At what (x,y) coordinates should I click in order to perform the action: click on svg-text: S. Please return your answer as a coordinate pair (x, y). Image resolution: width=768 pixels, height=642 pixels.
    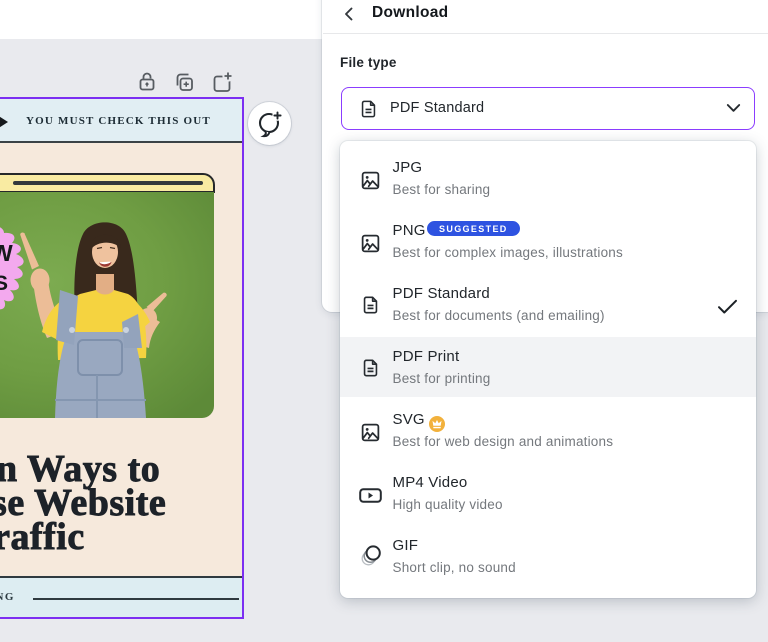
    Looking at the image, I should click on (4, 283).